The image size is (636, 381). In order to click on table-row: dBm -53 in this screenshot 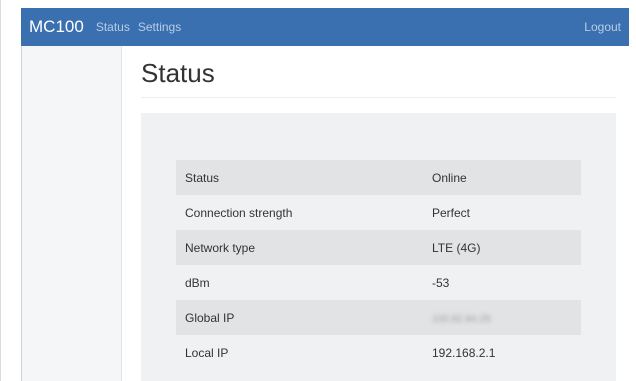, I will do `click(378, 282)`.